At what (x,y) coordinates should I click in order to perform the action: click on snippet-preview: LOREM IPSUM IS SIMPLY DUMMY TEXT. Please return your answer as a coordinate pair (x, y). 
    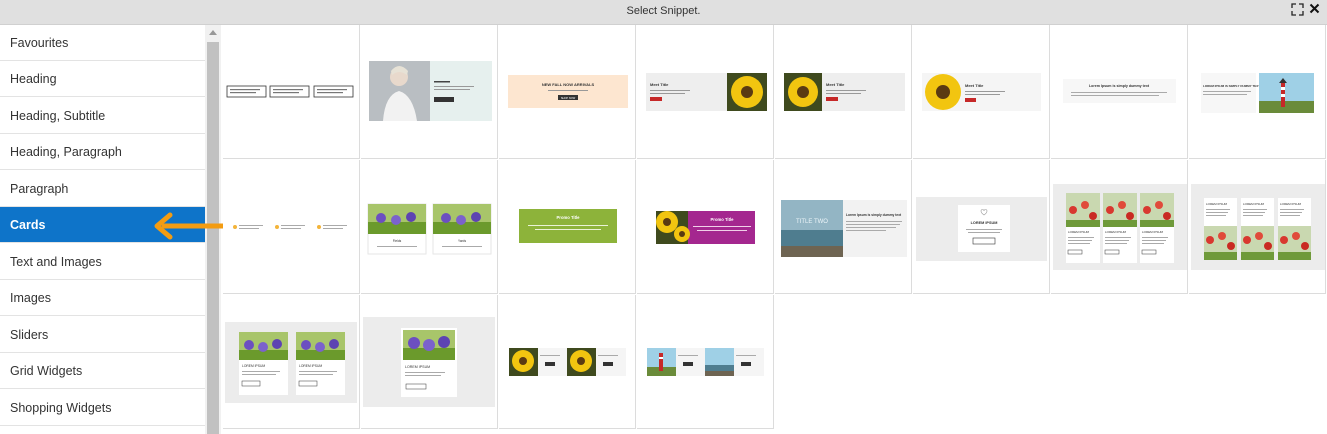
    Looking at the image, I should click on (1257, 93).